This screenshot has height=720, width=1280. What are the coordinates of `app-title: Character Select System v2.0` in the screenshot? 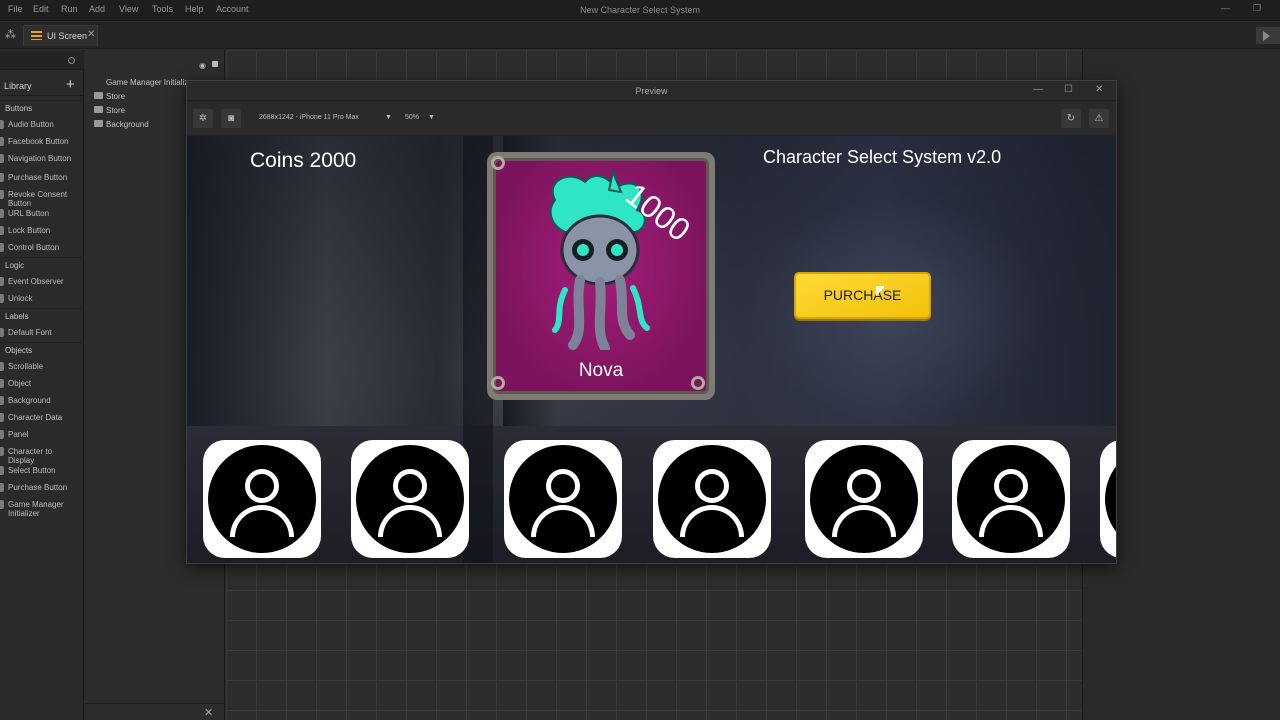 It's located at (882, 157).